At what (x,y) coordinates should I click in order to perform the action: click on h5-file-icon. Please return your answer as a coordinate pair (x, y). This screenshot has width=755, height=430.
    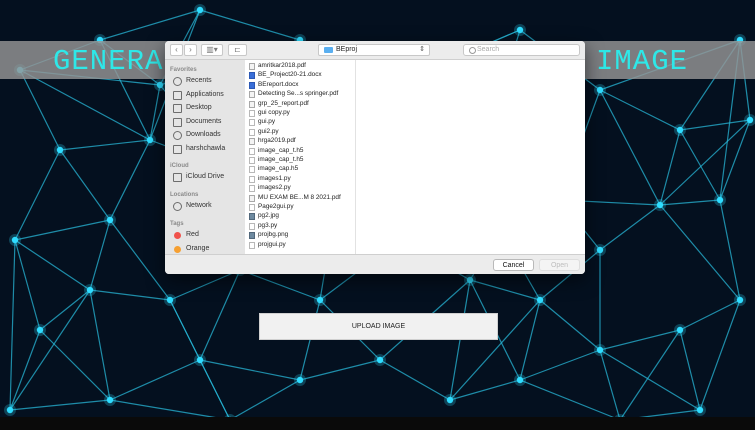
    Looking at the image, I should click on (252, 170).